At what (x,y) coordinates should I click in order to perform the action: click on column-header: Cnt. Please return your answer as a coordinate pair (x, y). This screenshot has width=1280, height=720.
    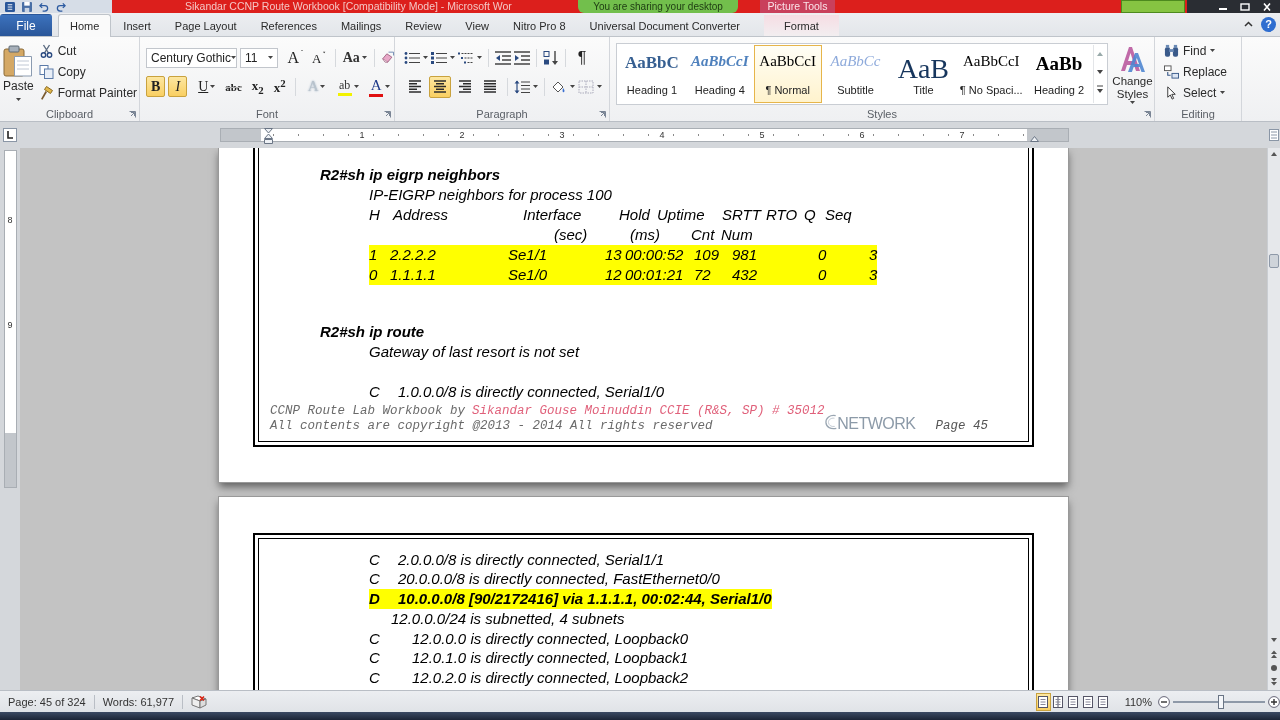
    Looking at the image, I should click on (703, 235).